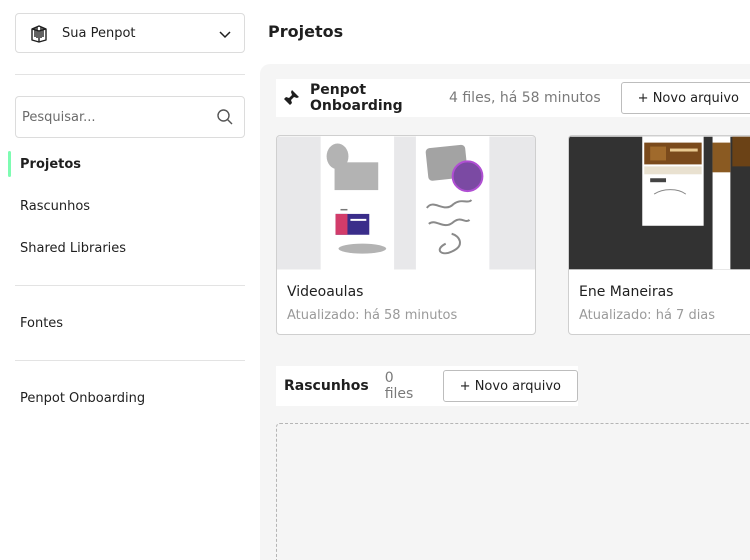  Describe the element at coordinates (427, 386) in the screenshot. I see `drafts-header: Rascunhos 0 files + Novo arquivo` at that location.